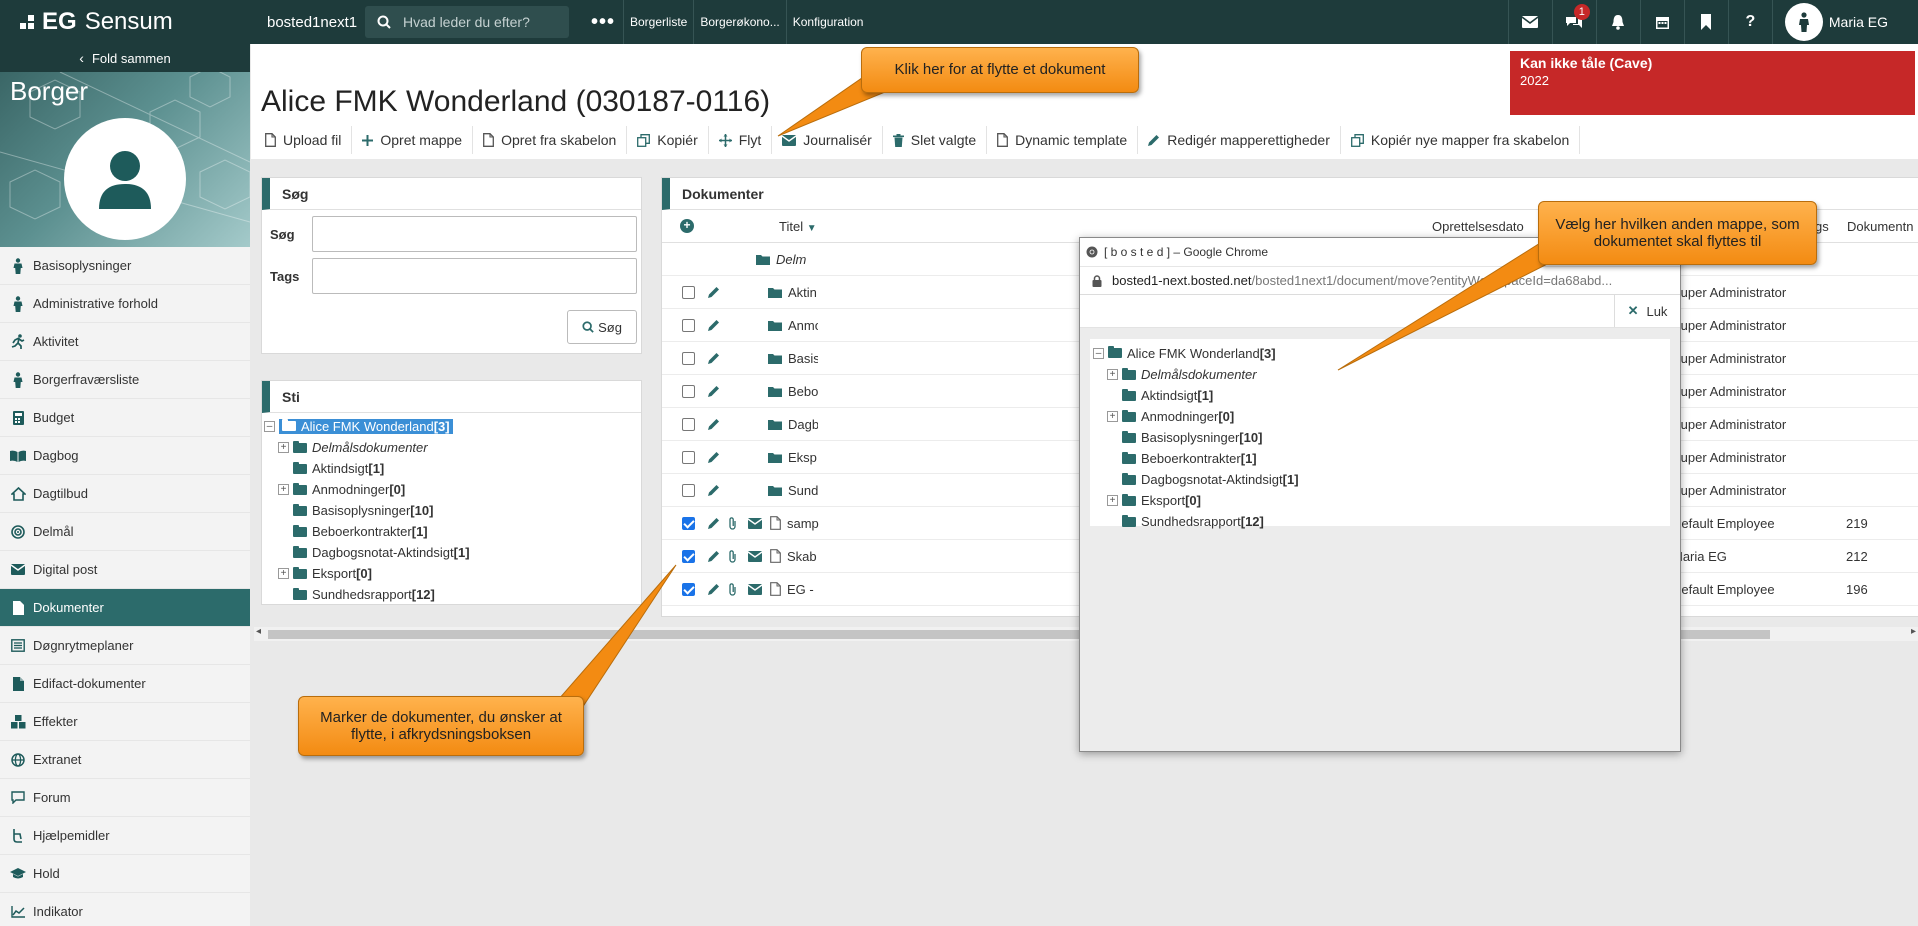 Image resolution: width=1918 pixels, height=926 pixels. Describe the element at coordinates (802, 556) in the screenshot. I see `row-title: Skab` at that location.